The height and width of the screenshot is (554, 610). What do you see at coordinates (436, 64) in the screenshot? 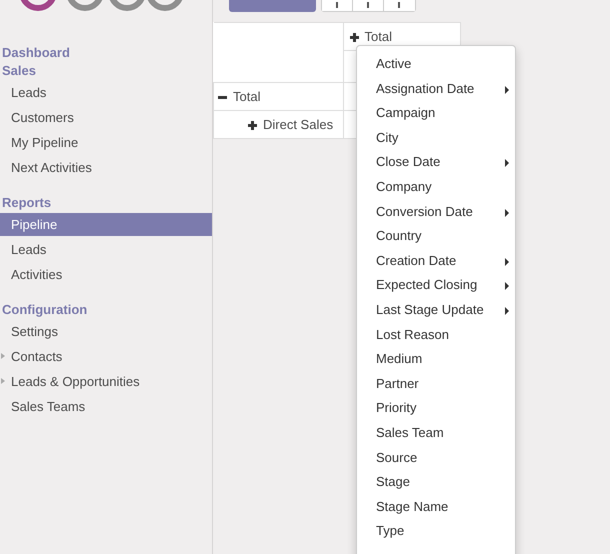
I see `menu-option: Active` at bounding box center [436, 64].